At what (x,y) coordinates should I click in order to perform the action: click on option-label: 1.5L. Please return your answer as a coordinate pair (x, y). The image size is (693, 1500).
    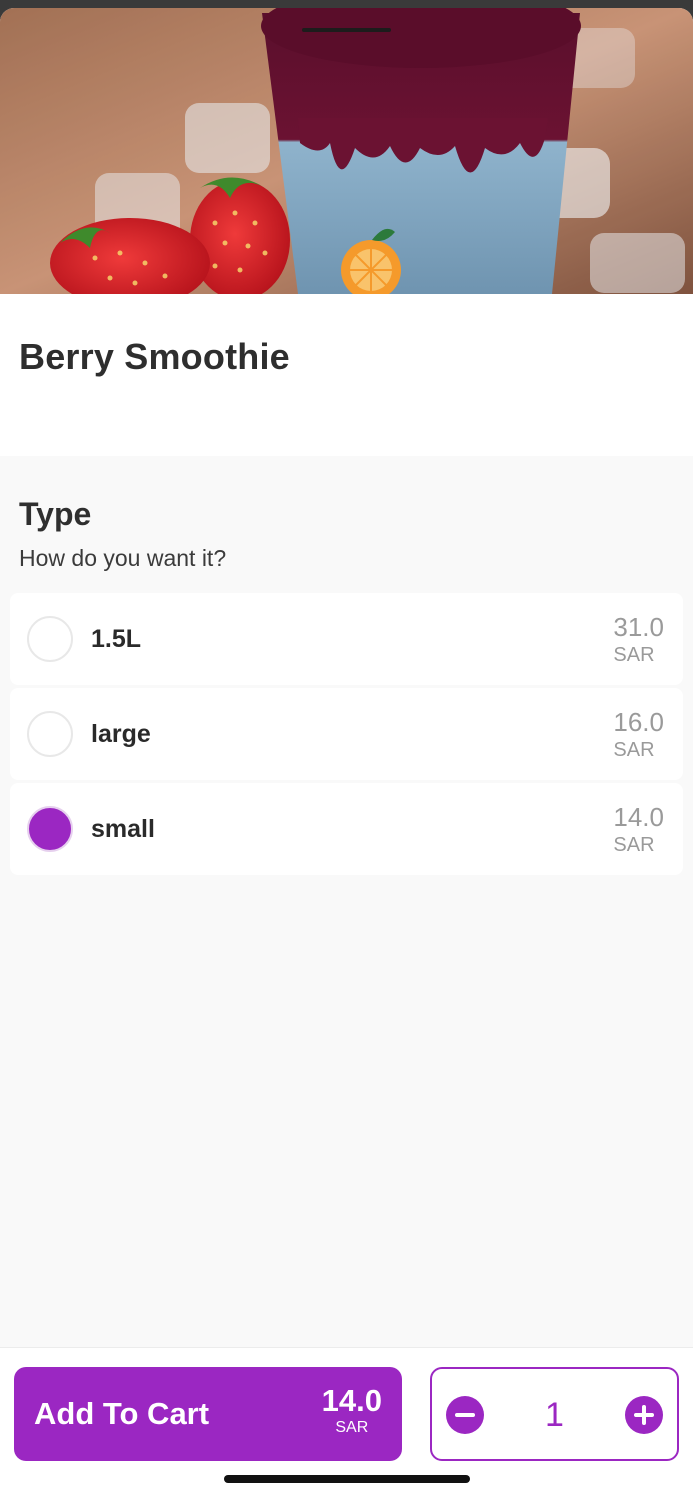
    Looking at the image, I should click on (116, 639).